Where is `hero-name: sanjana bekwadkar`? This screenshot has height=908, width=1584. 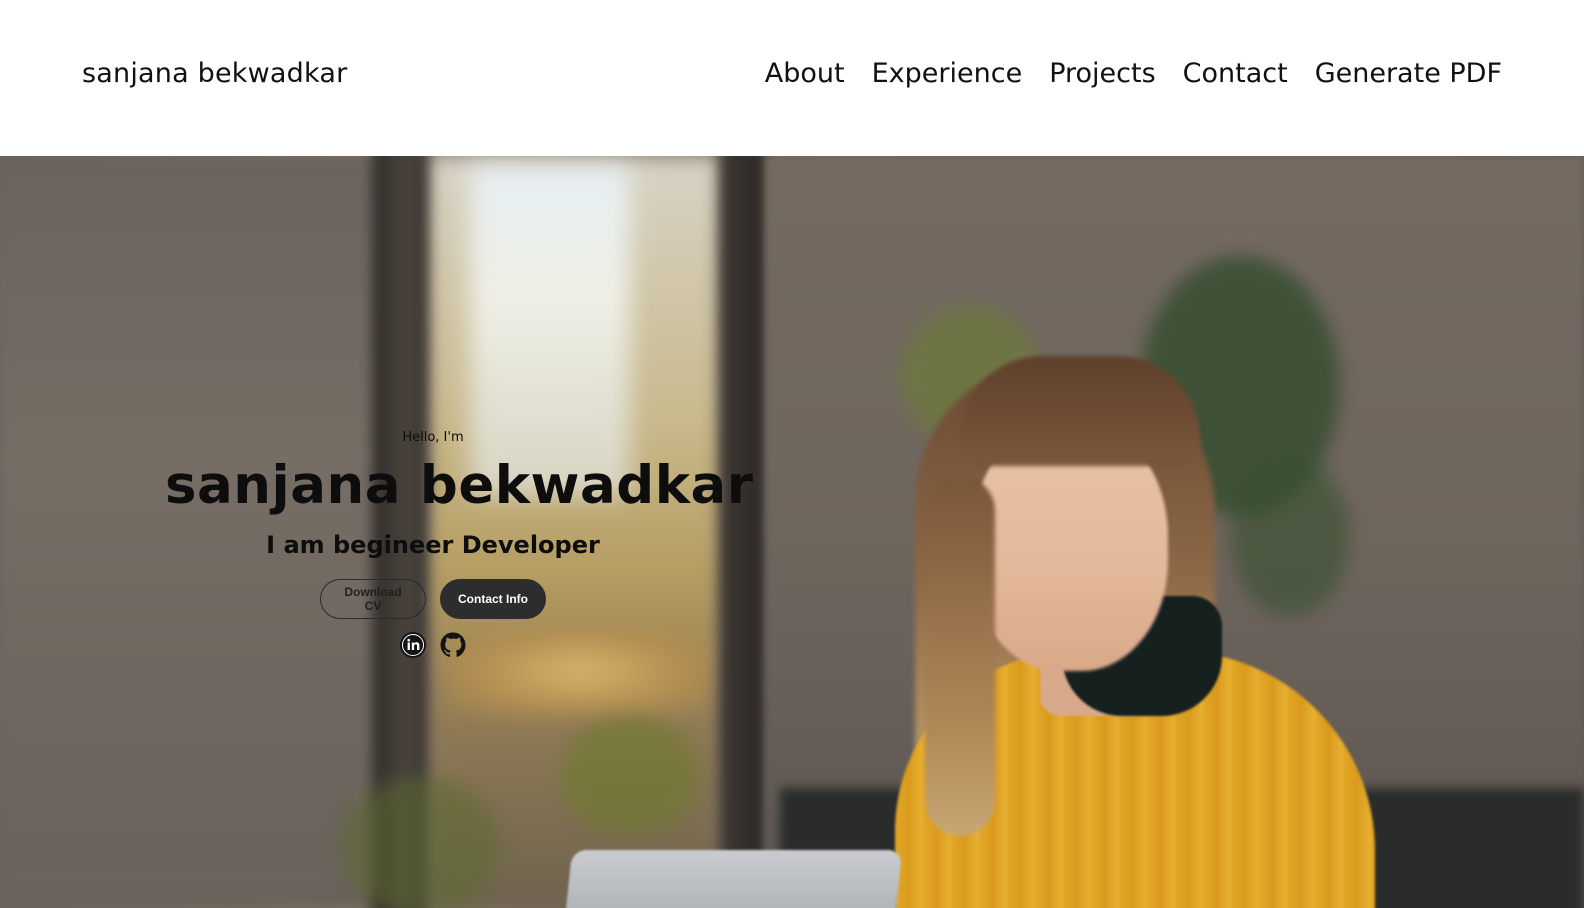
hero-name: sanjana bekwadkar is located at coordinates (459, 485).